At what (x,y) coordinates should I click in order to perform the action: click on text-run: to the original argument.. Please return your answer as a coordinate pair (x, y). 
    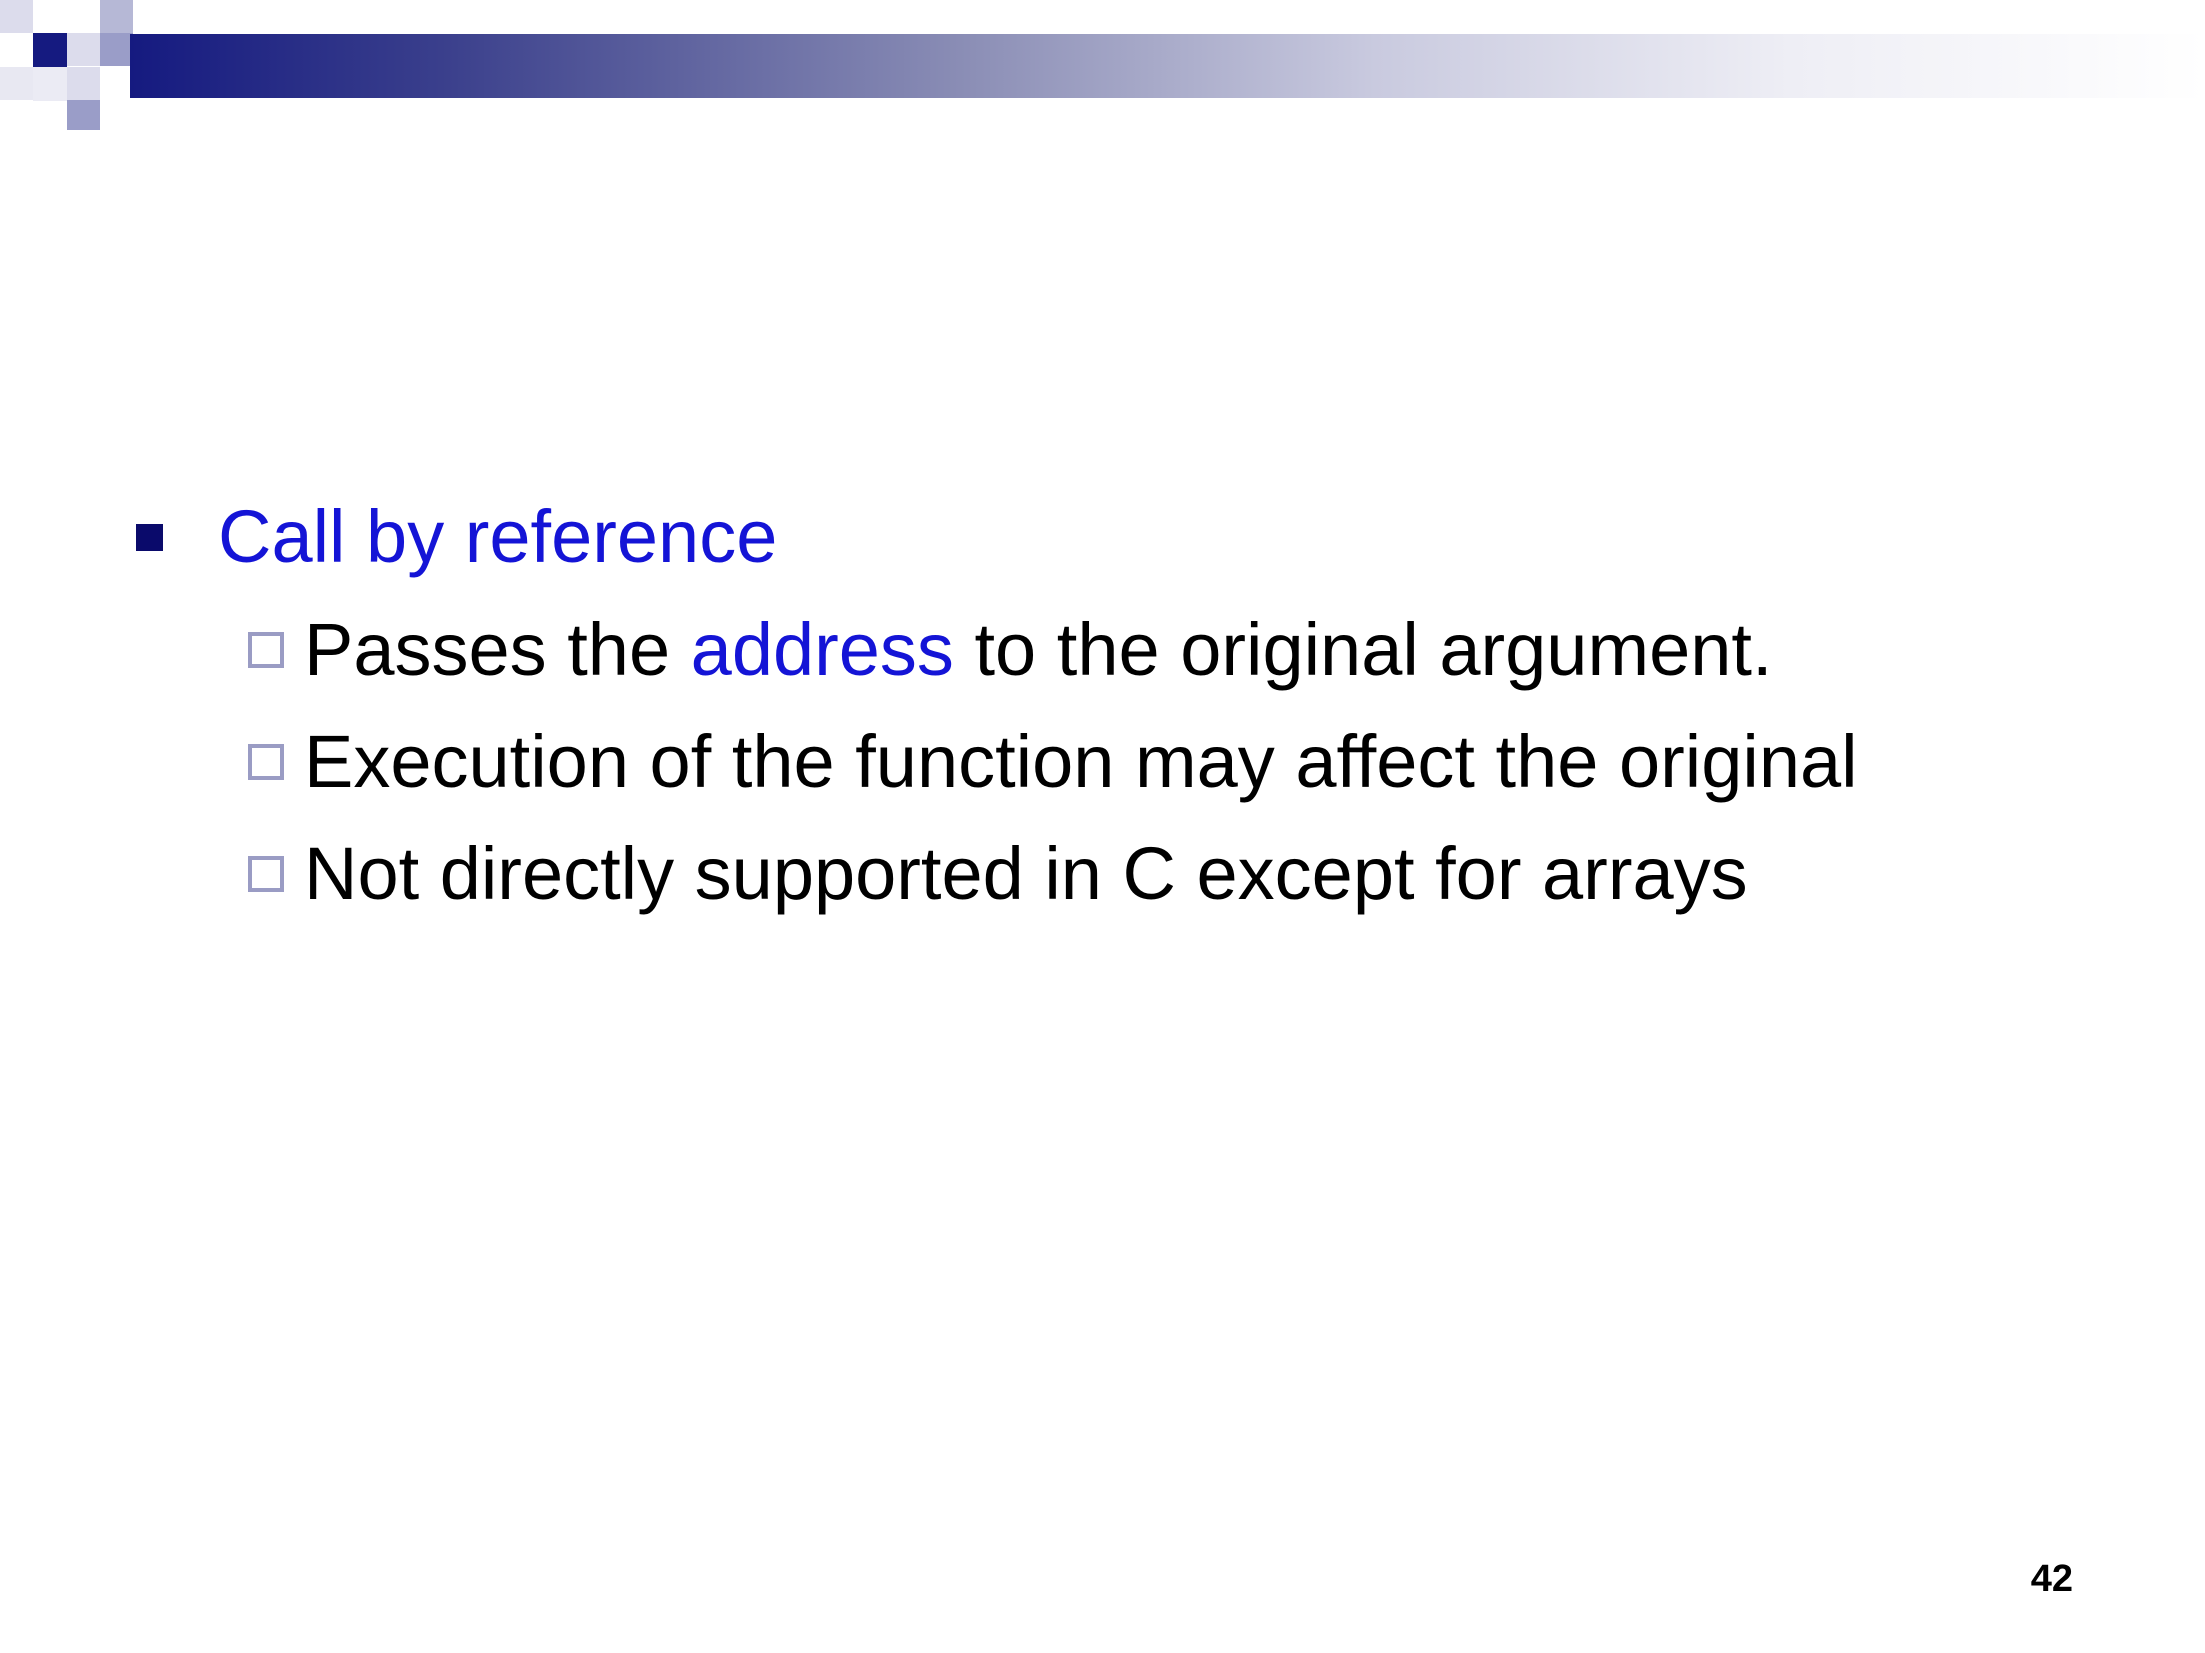
    Looking at the image, I should click on (1363, 649).